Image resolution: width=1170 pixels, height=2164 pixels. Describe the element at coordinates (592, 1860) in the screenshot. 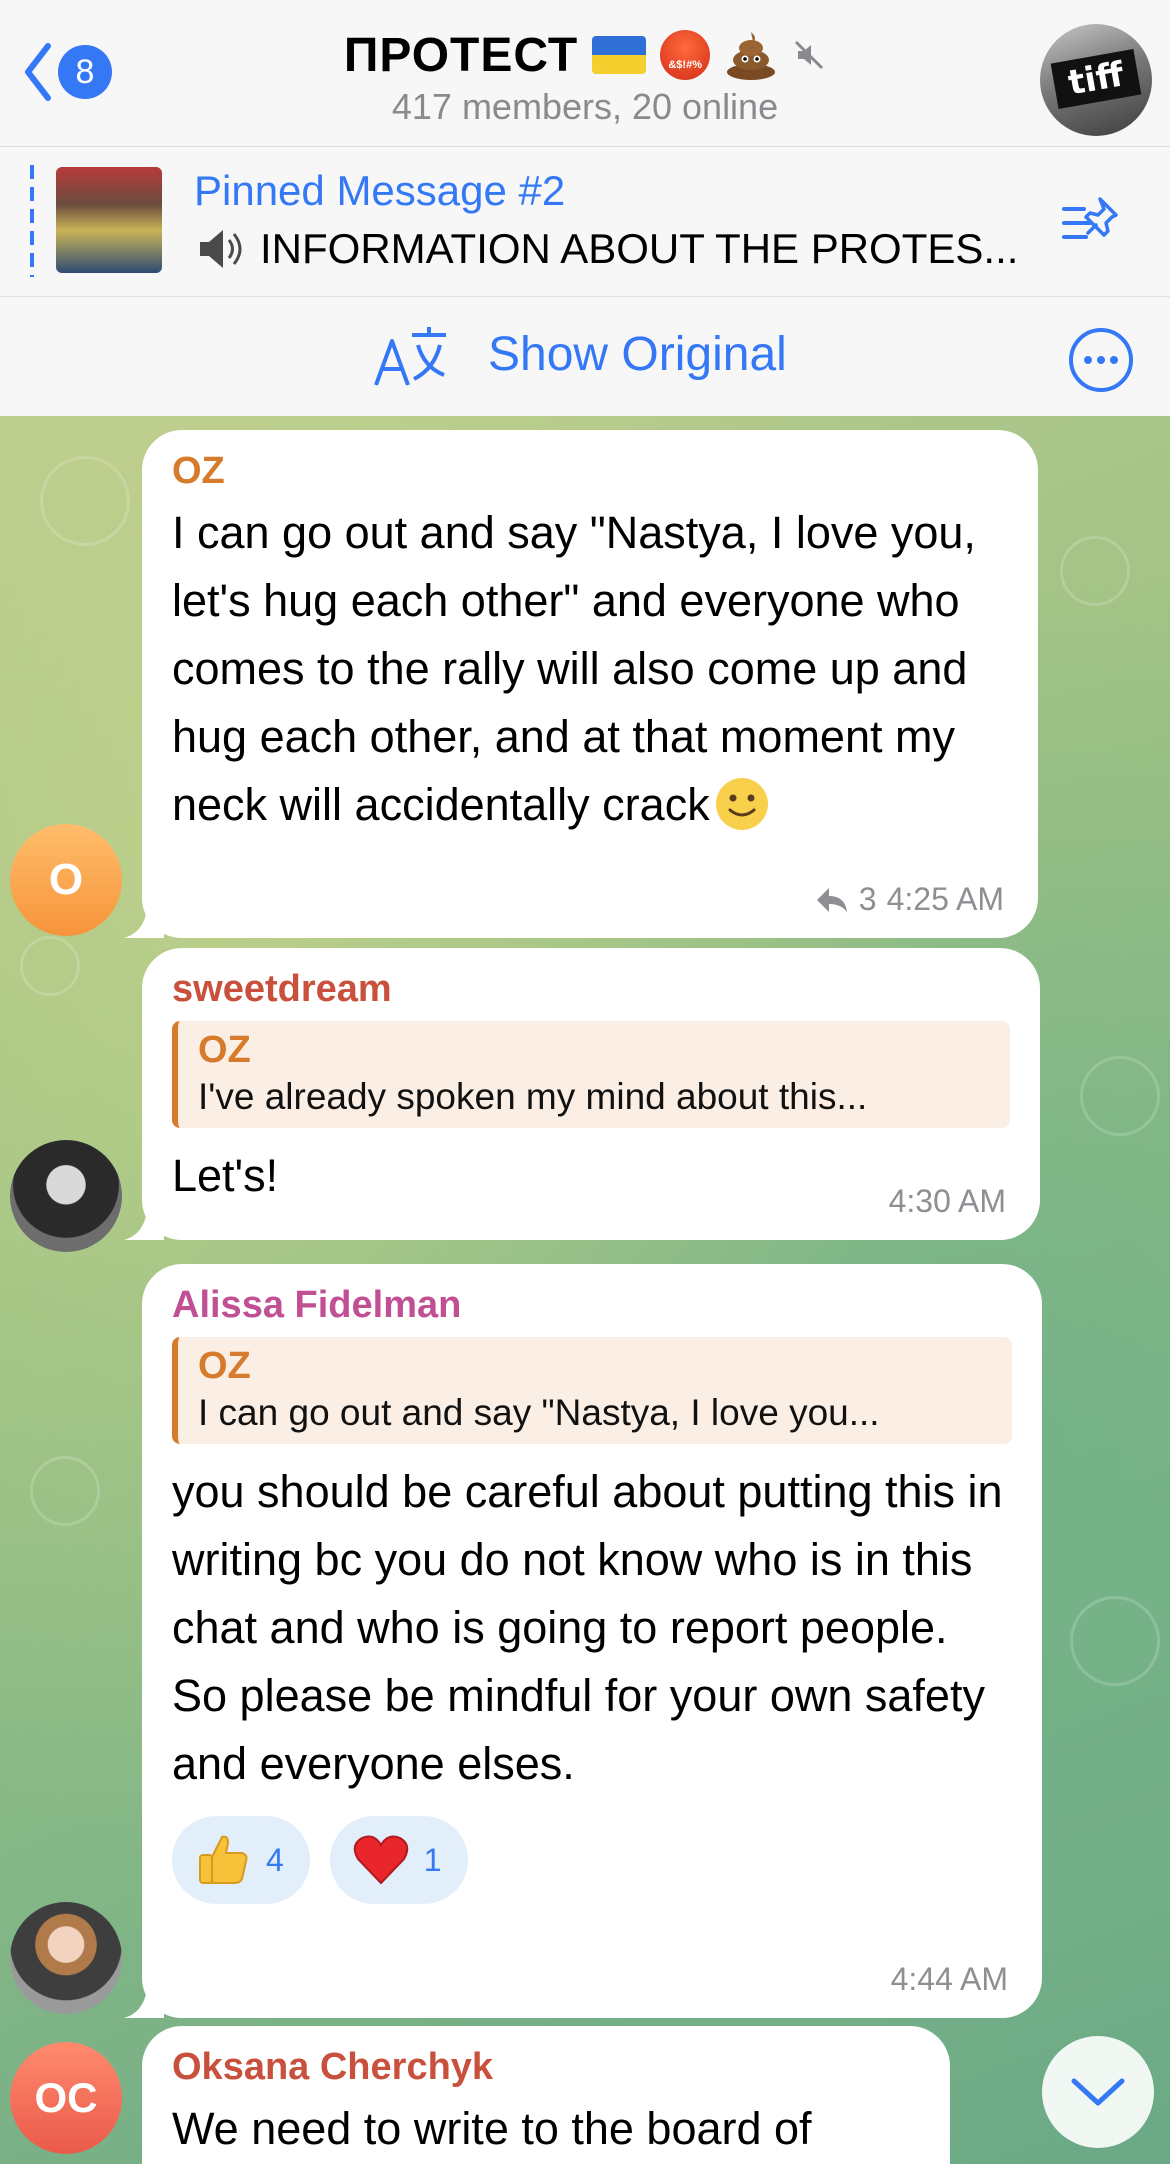

I see `reactions: 4 1` at that location.